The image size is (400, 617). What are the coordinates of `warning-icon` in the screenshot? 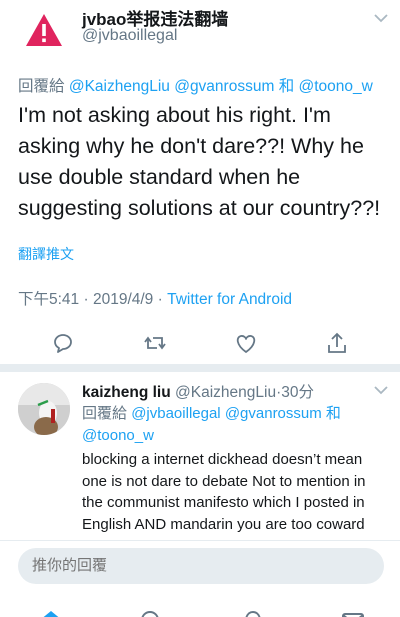 It's located at (44, 30).